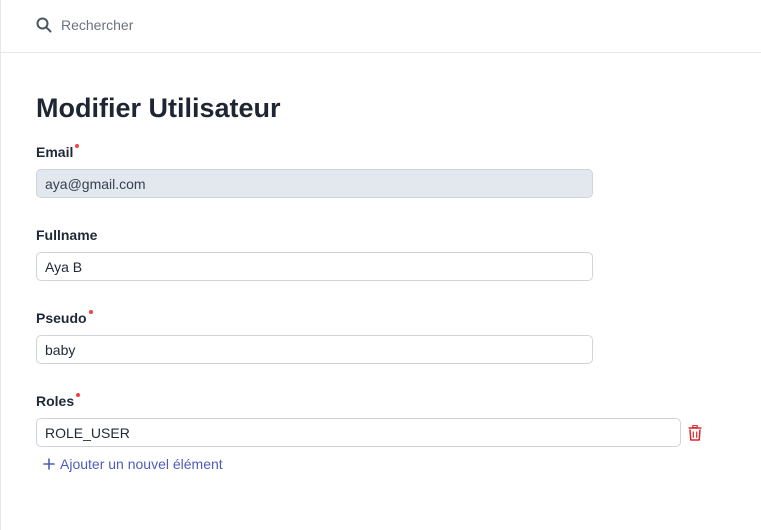 The height and width of the screenshot is (530, 761). Describe the element at coordinates (211, 25) in the screenshot. I see `search-input` at that location.